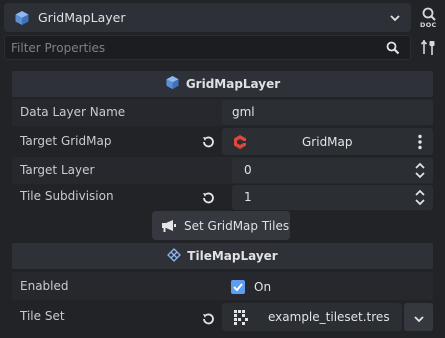  I want to click on target-gridmap-picker: GridMap, so click(327, 141).